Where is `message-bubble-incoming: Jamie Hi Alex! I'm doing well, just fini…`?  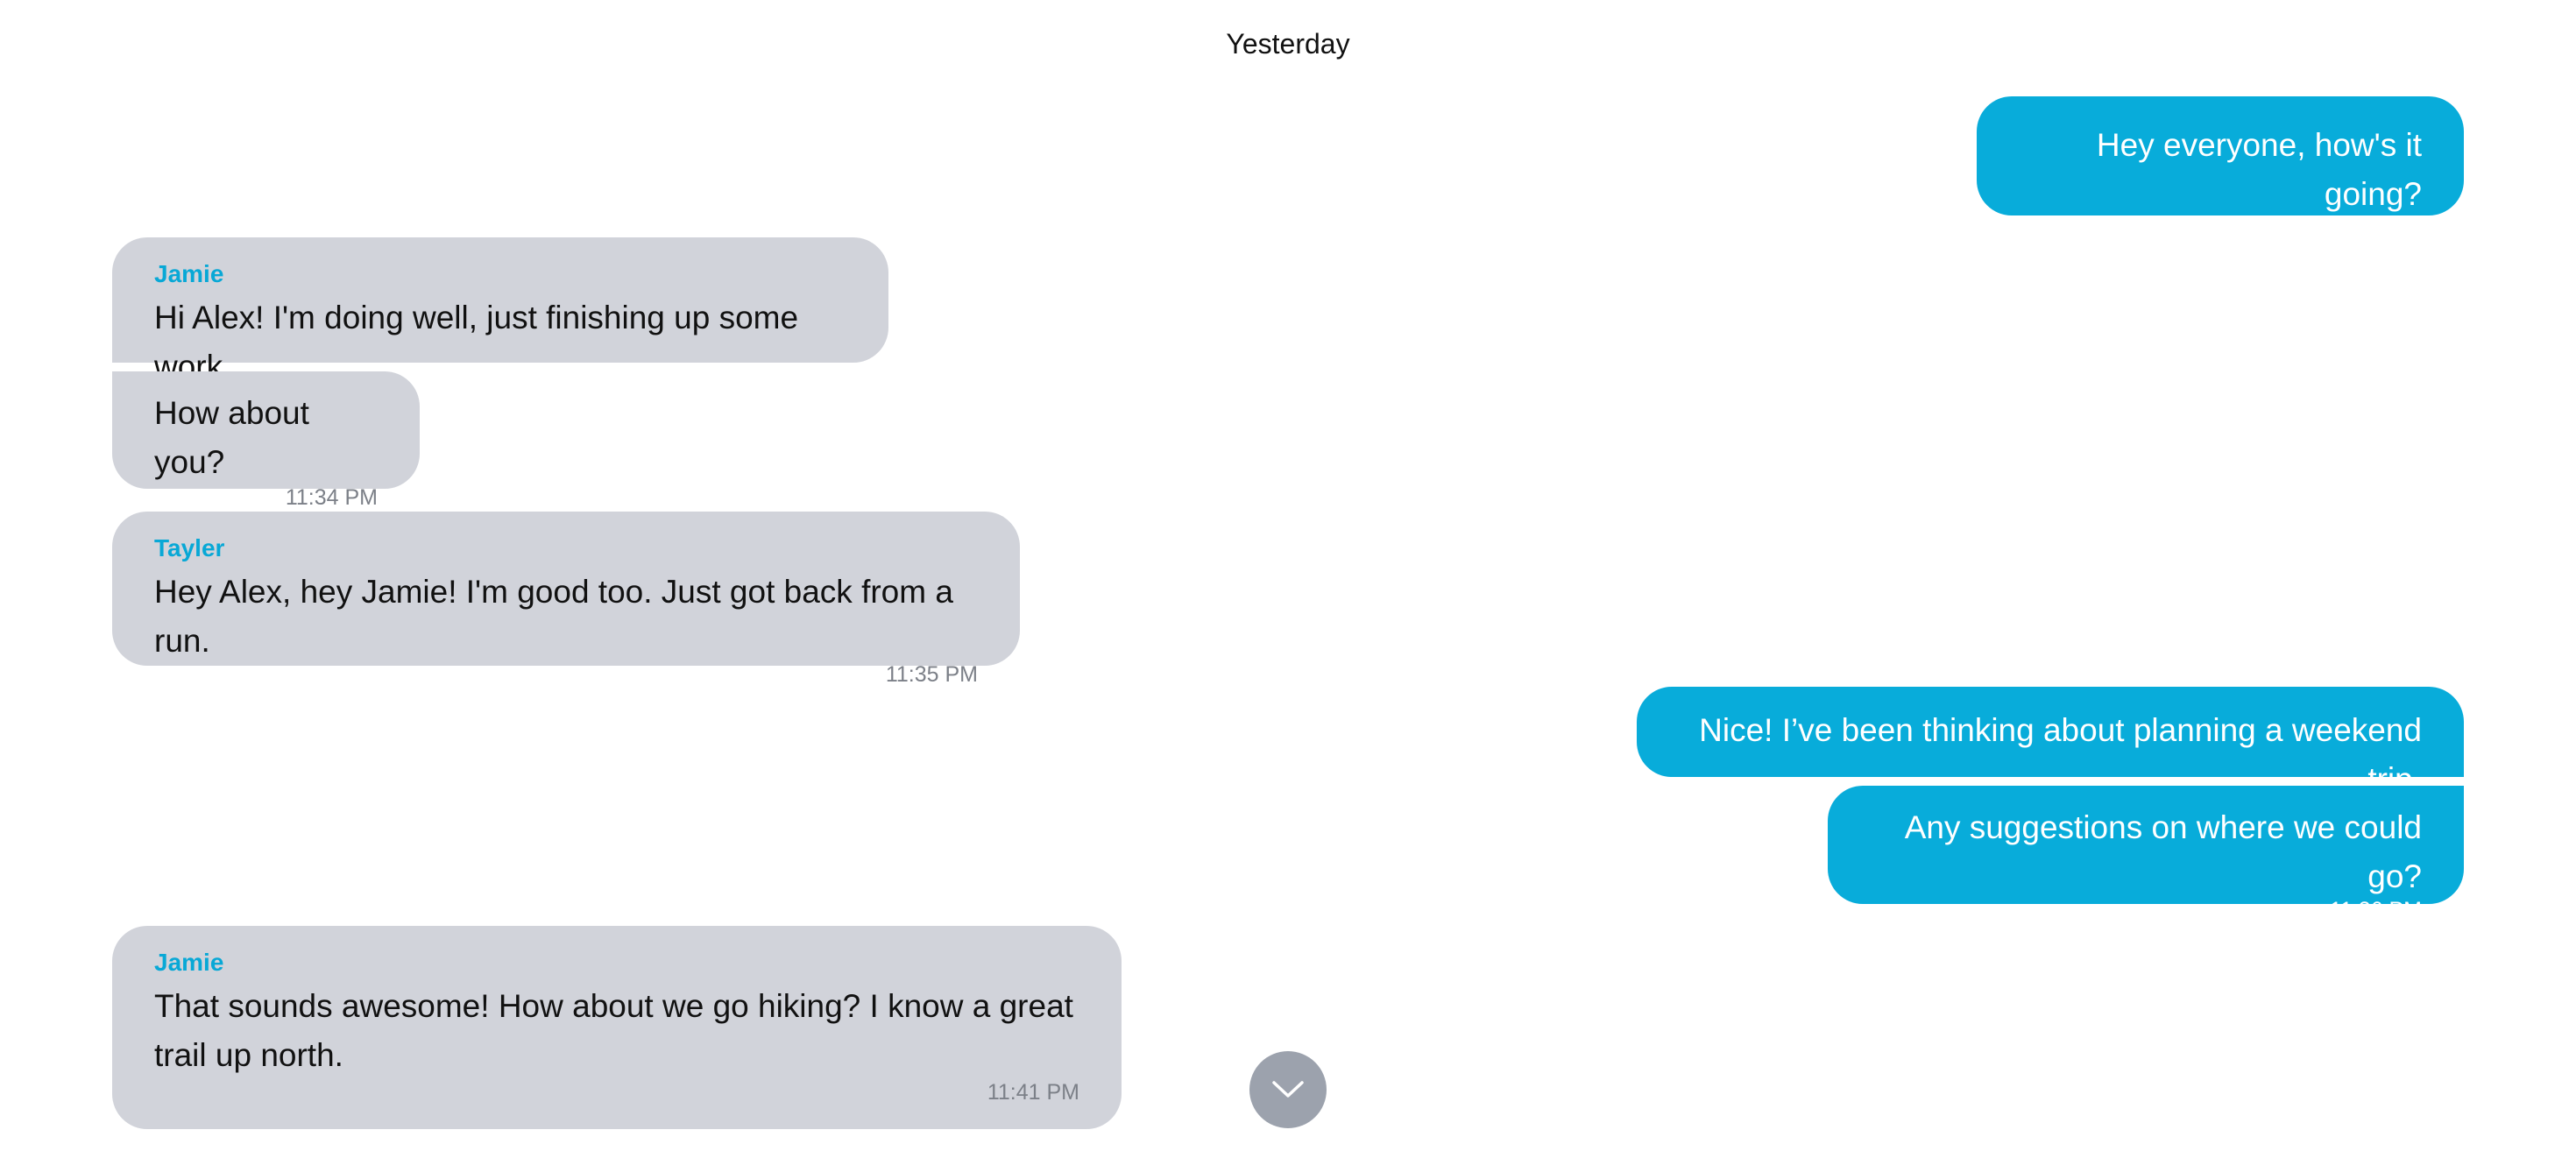 message-bubble-incoming: Jamie Hi Alex! I'm doing well, just fini… is located at coordinates (500, 311).